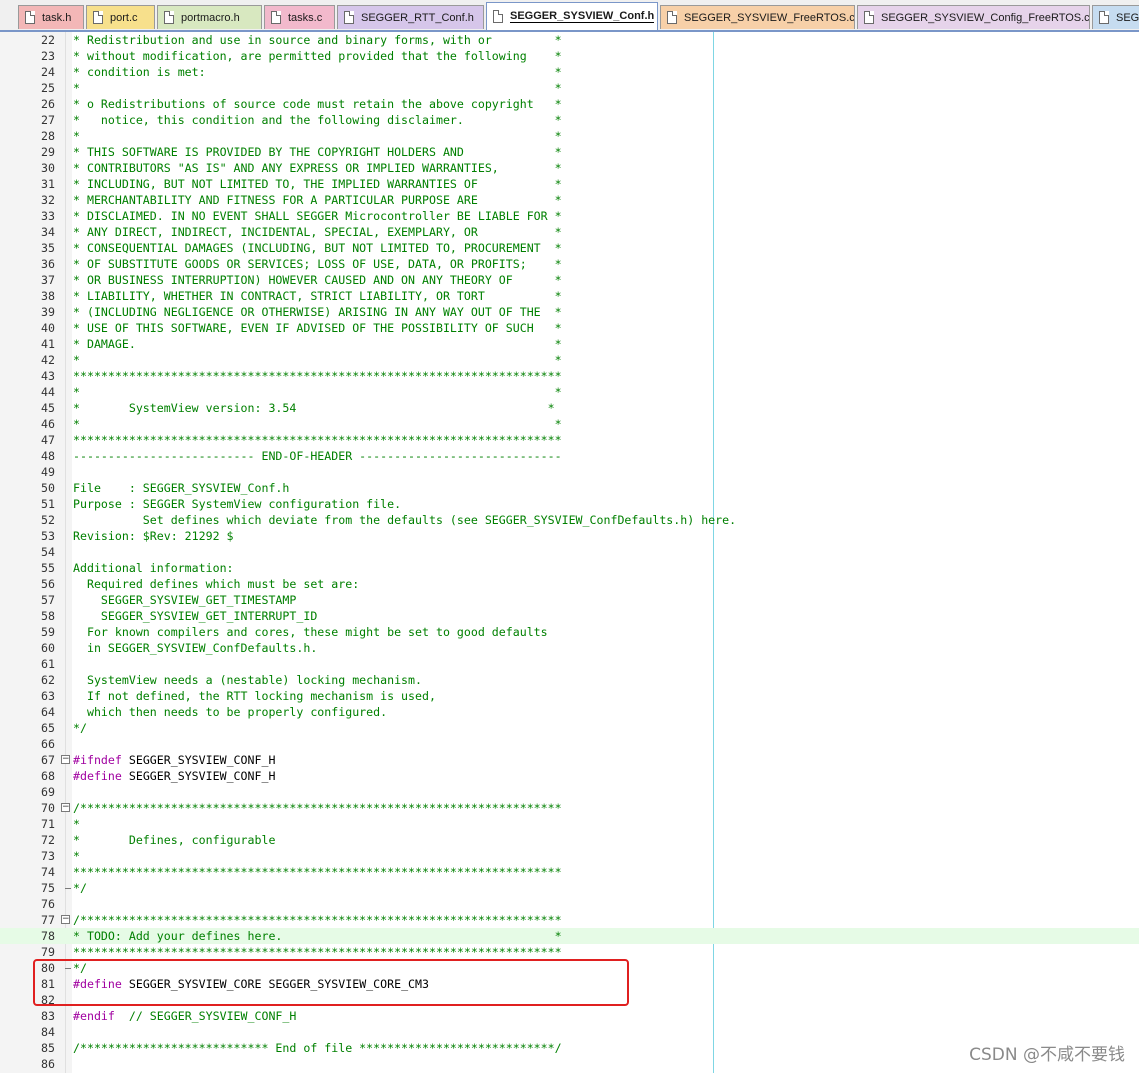 This screenshot has height=1073, width=1139. What do you see at coordinates (76, 824) in the screenshot?
I see `code-text: *` at bounding box center [76, 824].